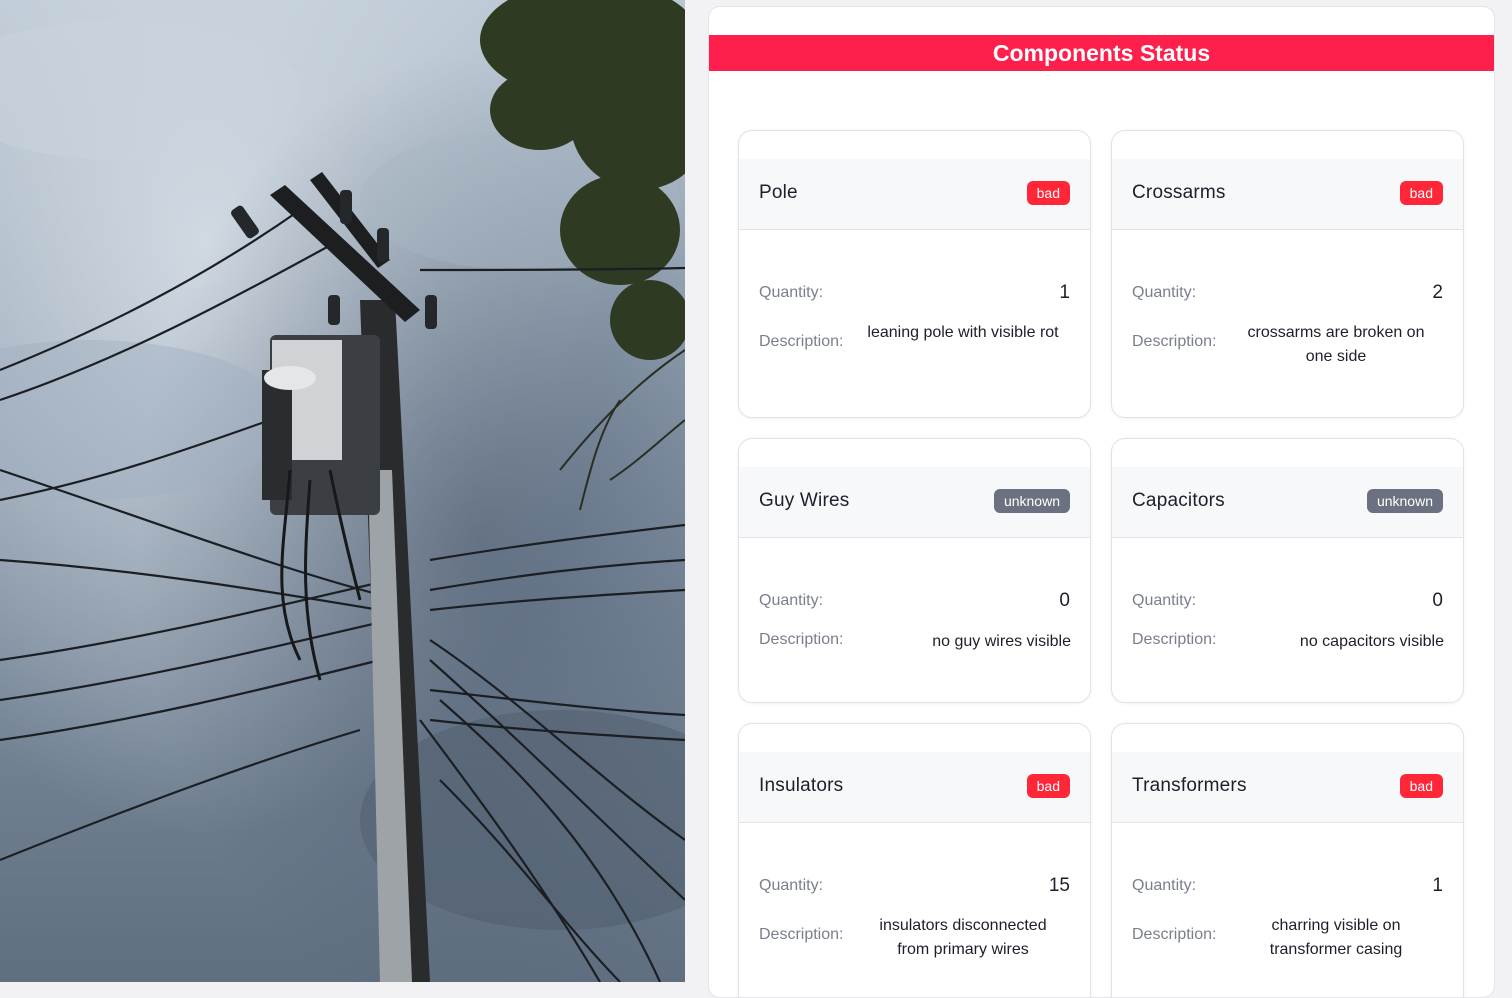 Image resolution: width=1512 pixels, height=998 pixels. Describe the element at coordinates (914, 502) in the screenshot. I see `card-header: Guy Wires unknown` at that location.